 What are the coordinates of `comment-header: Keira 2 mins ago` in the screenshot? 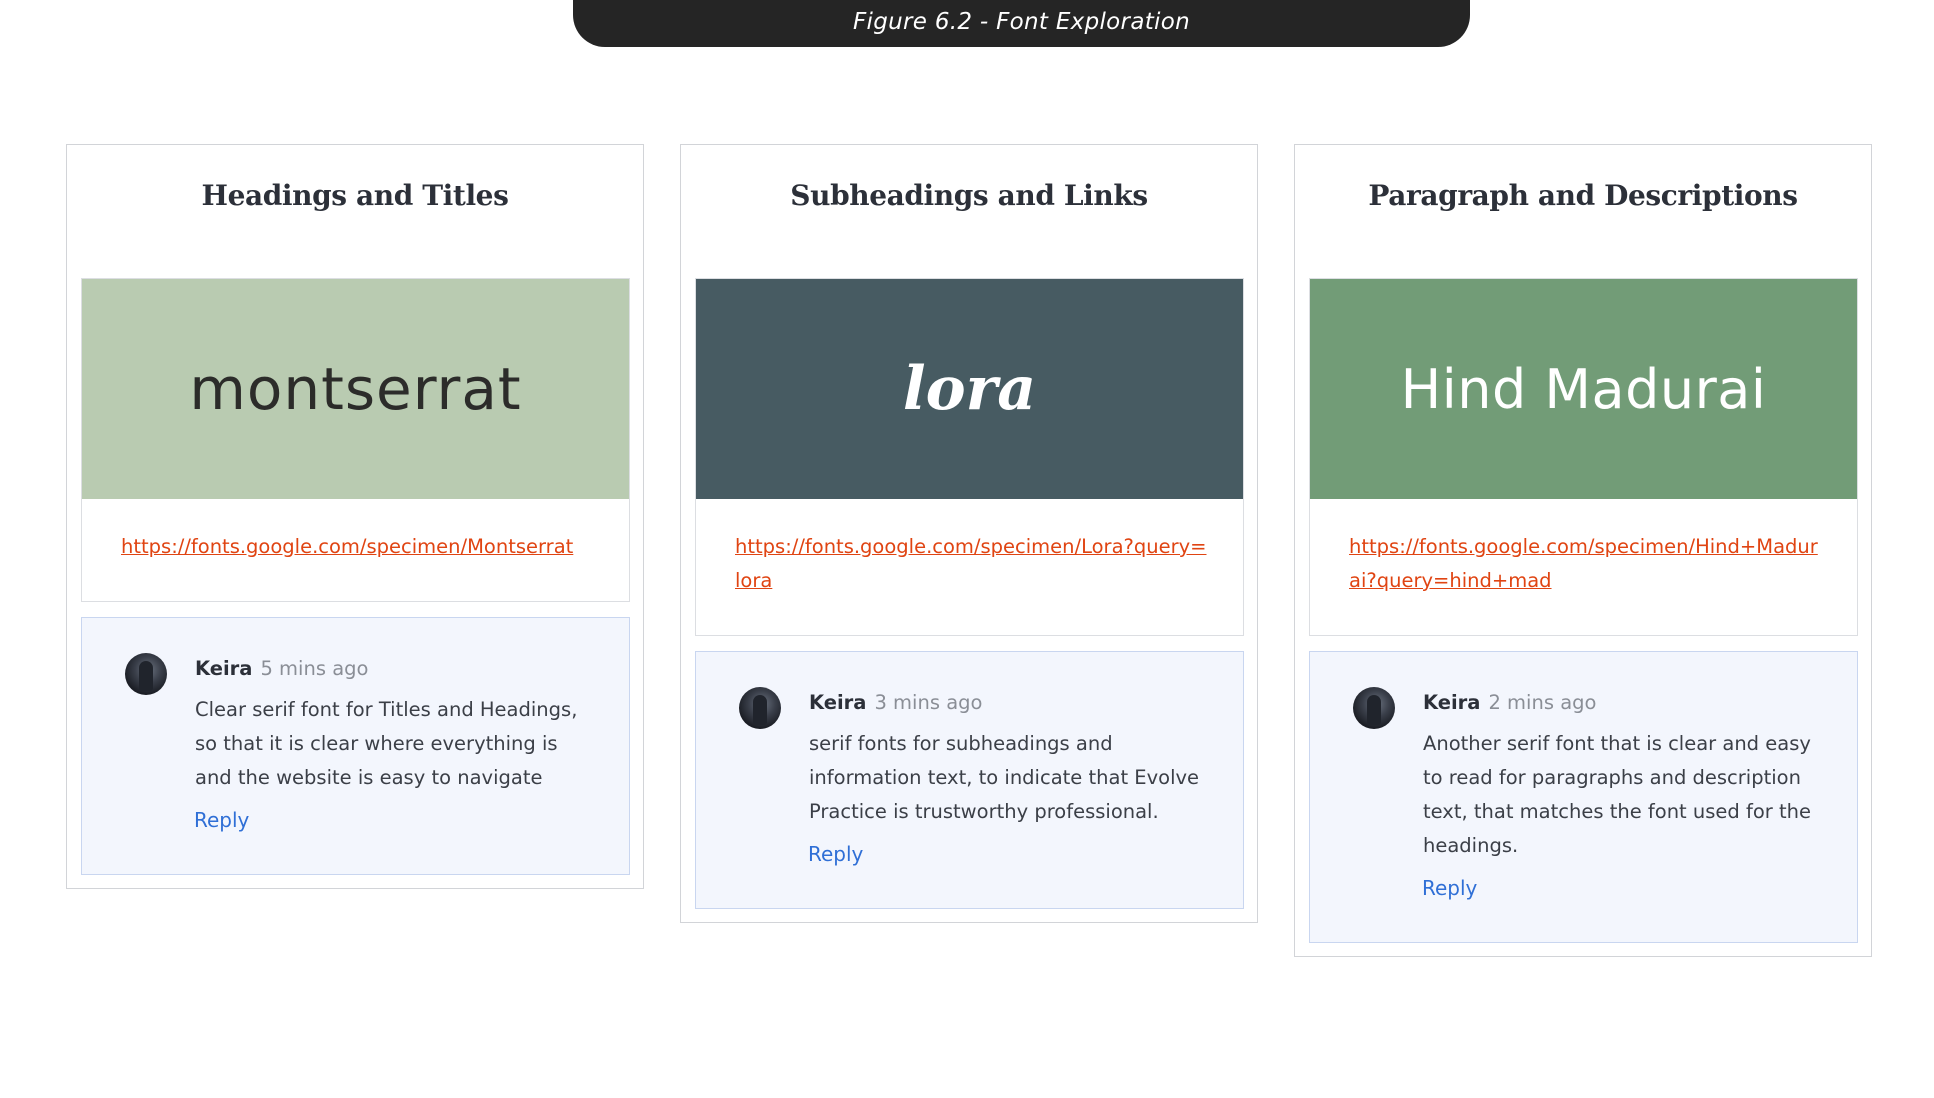 It's located at (1509, 702).